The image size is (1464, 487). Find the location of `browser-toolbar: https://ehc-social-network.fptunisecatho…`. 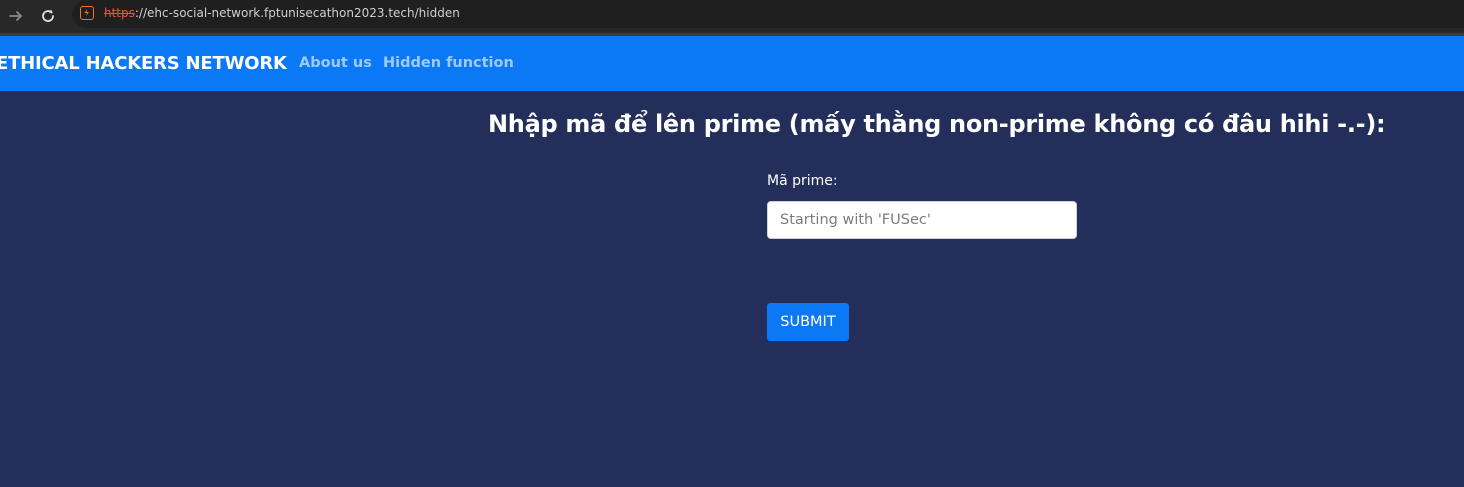

browser-toolbar: https://ehc-social-network.fptunisecatho… is located at coordinates (732, 16).